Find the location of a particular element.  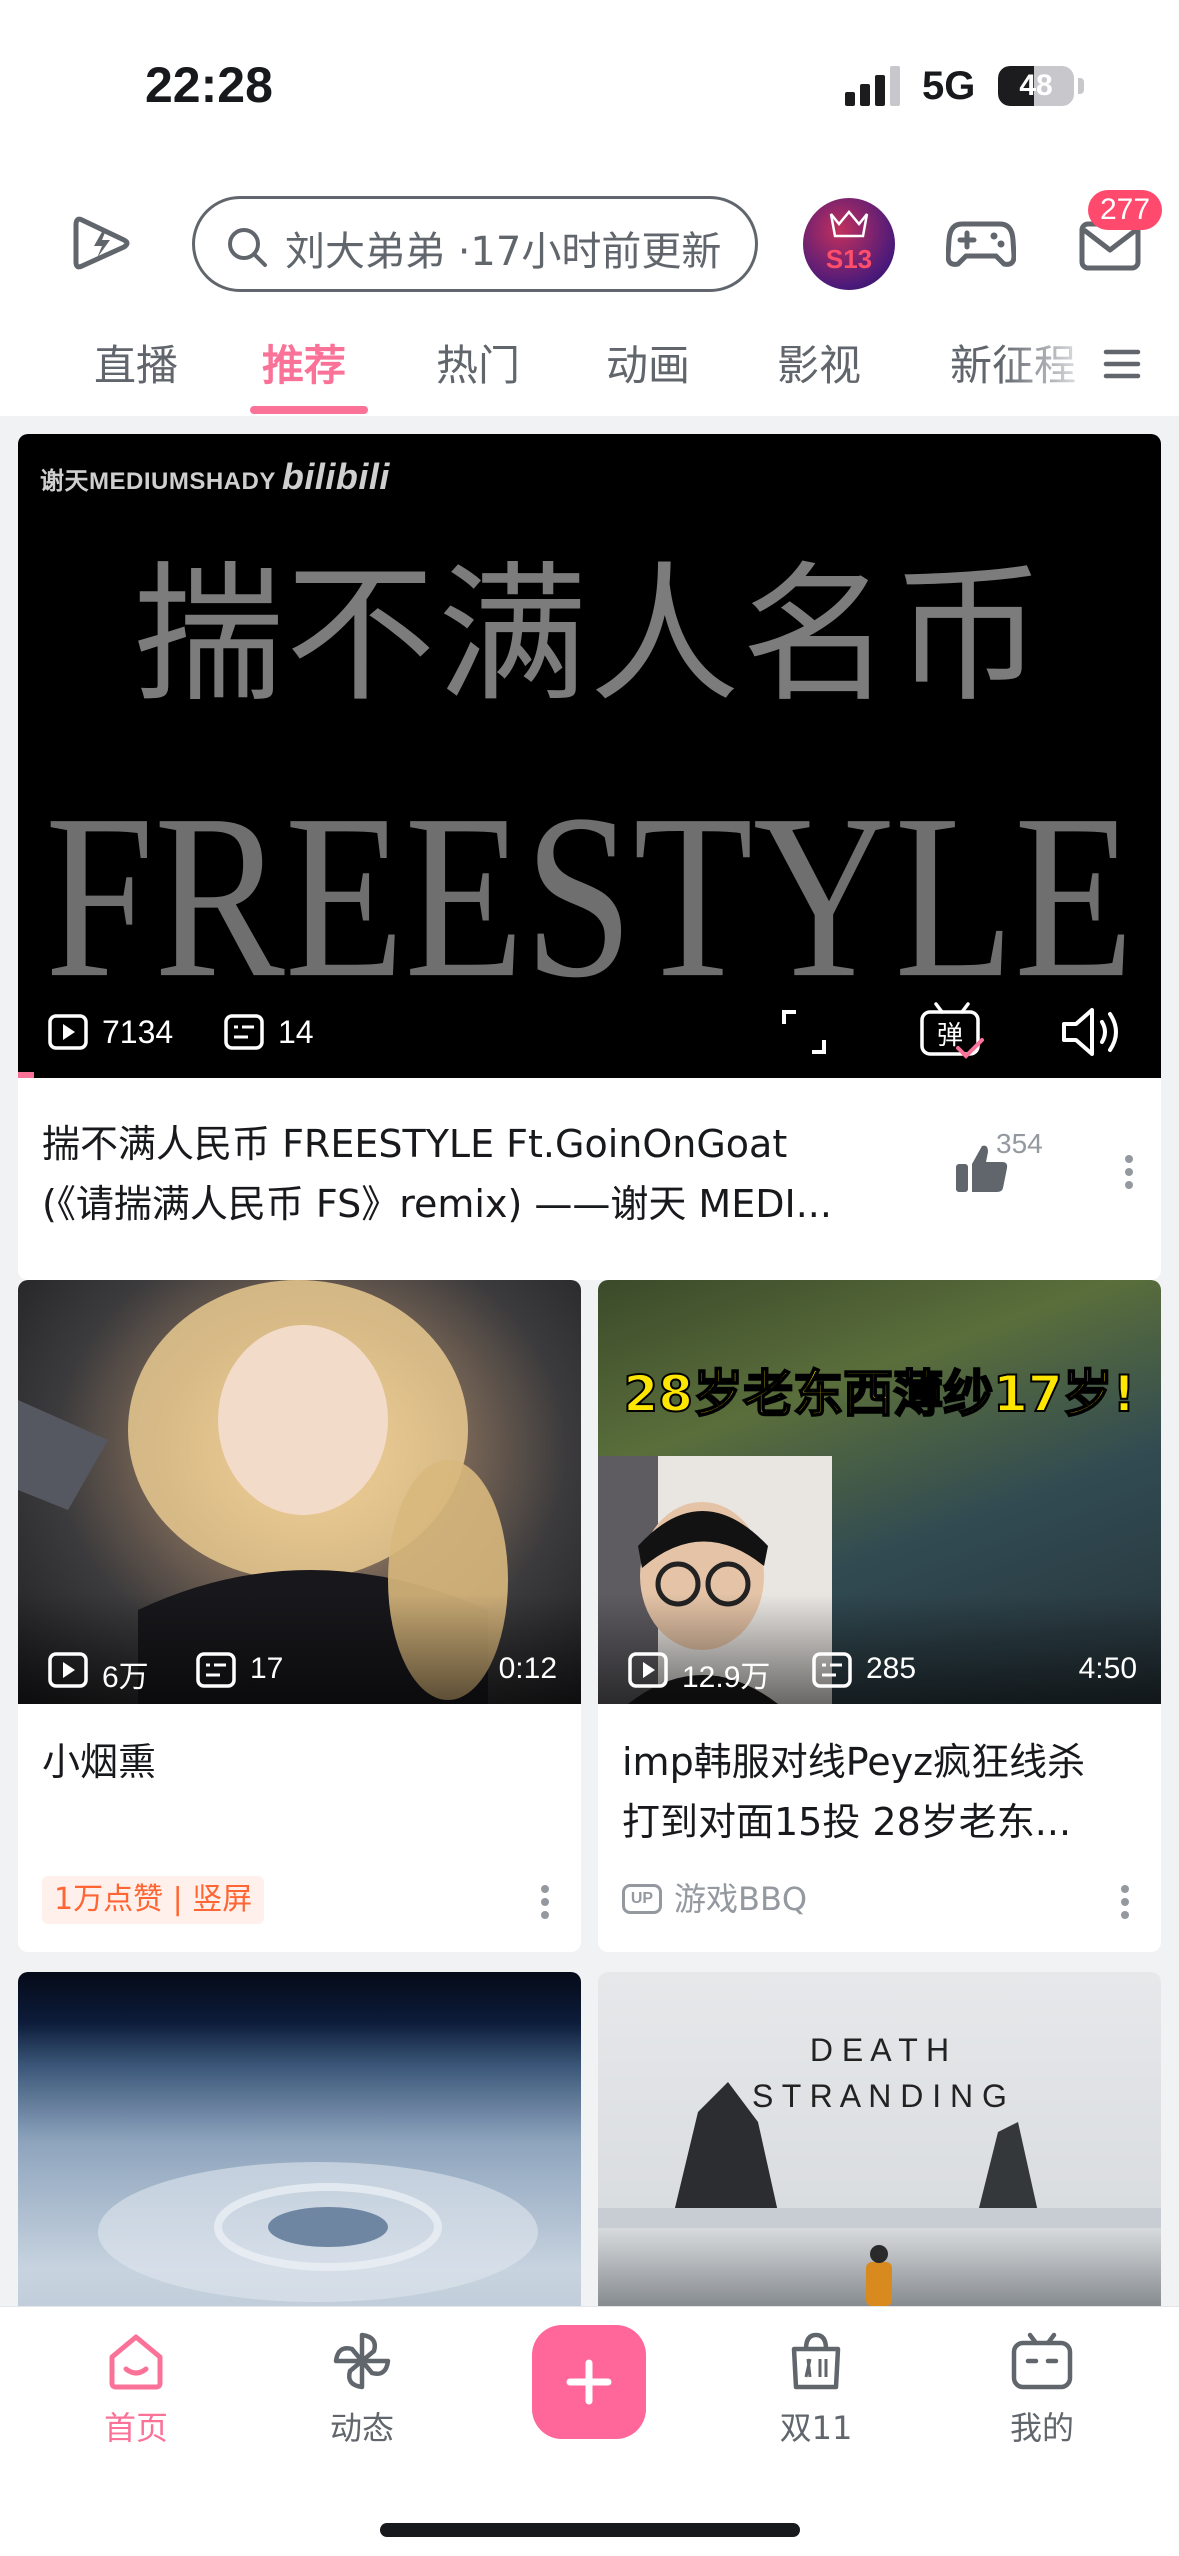

top-header: 刘大弟弟 ·17小时前更新 S13 277 is located at coordinates (589, 245).